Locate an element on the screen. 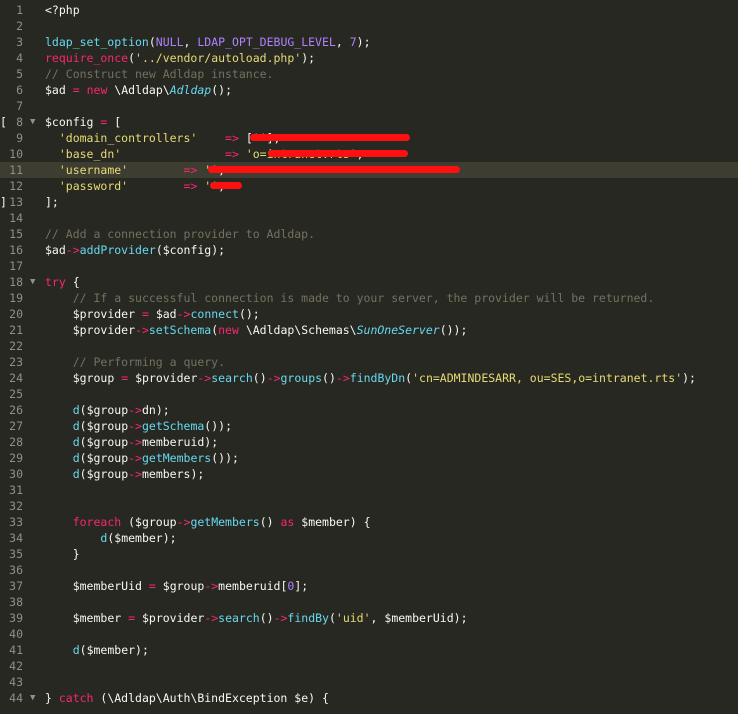 Image resolution: width=738 pixels, height=714 pixels. code-line: 20 $provider = $ad->connect(); is located at coordinates (369, 314).